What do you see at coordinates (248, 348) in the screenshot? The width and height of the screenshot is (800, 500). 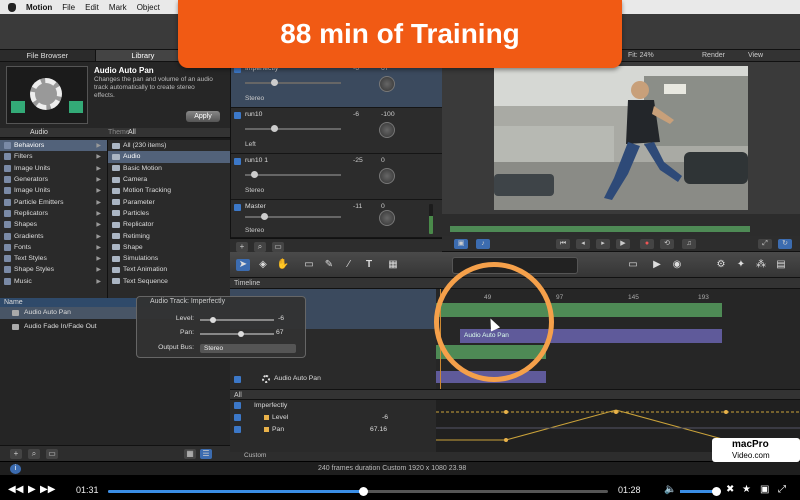 I see `hud-output-select: Stereo` at bounding box center [248, 348].